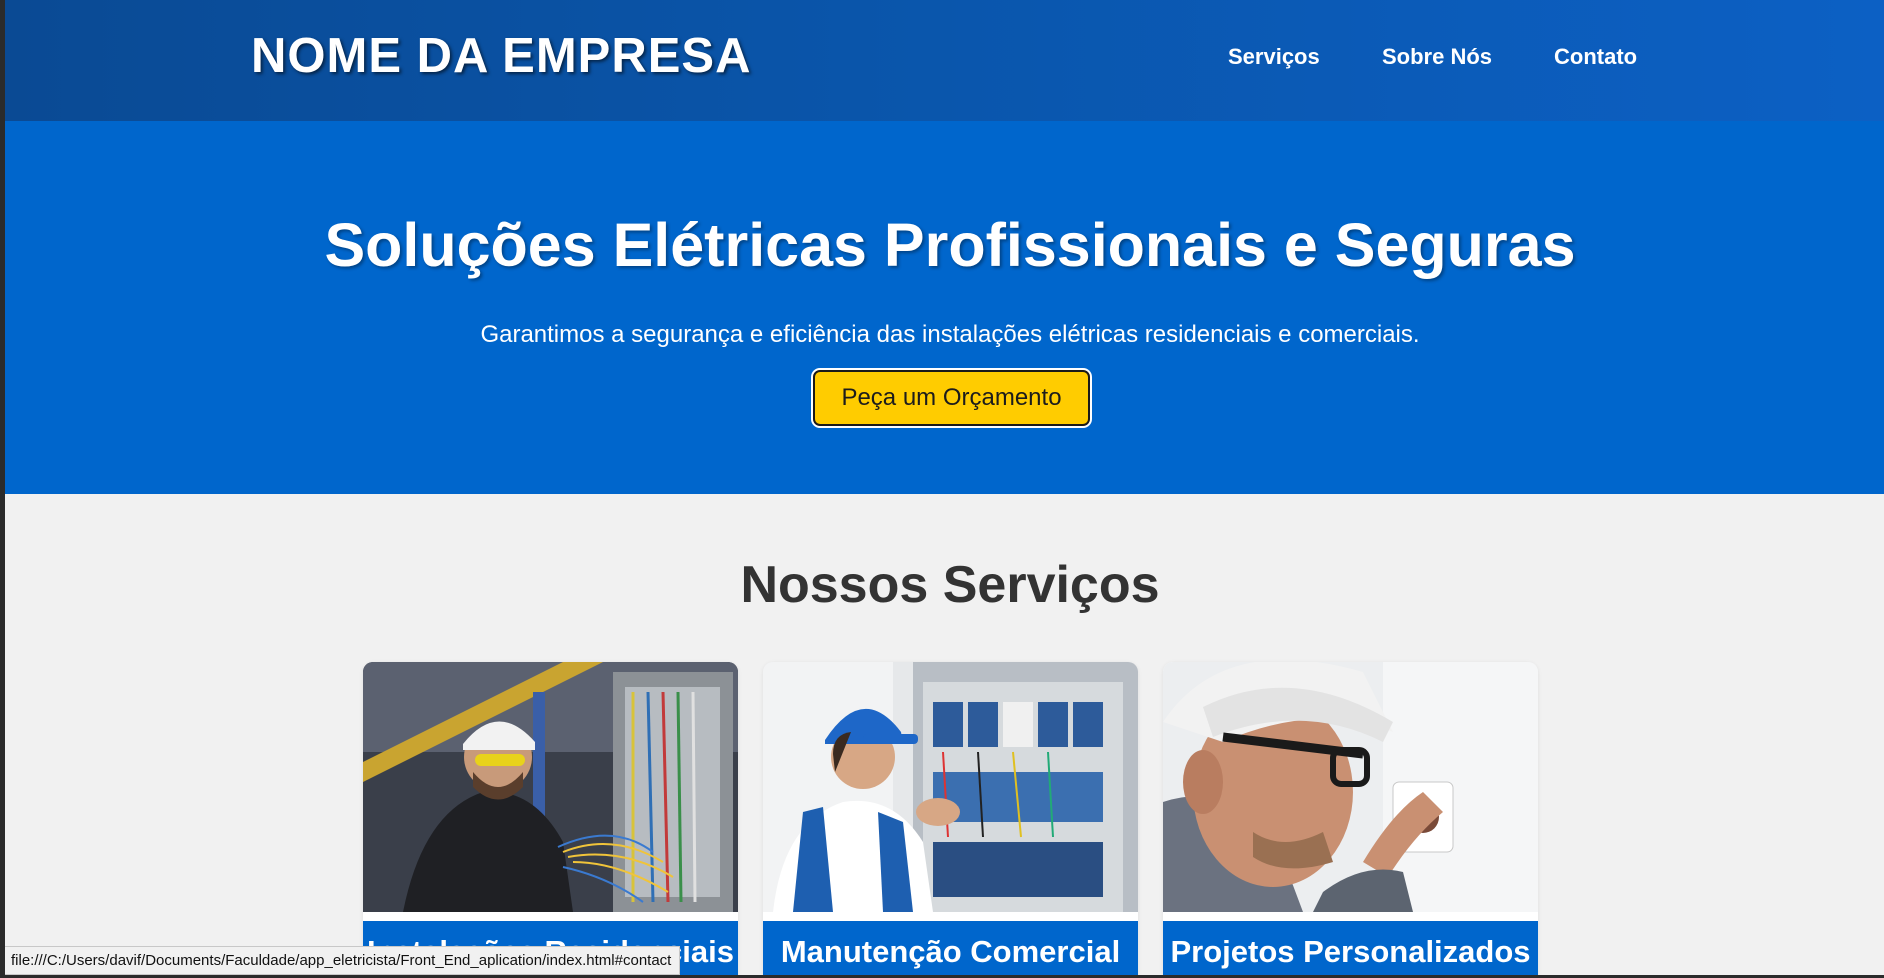  I want to click on main-nav: Serviços Sobre Nós Contato, so click(944, 59).